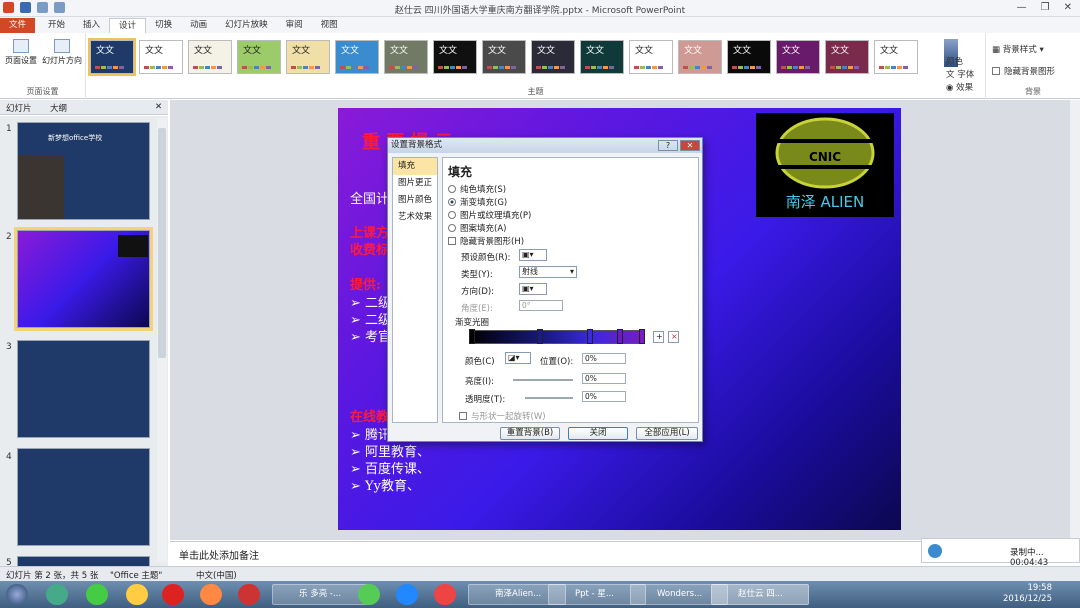  I want to click on maximize-button: ❐, so click(1045, 7).